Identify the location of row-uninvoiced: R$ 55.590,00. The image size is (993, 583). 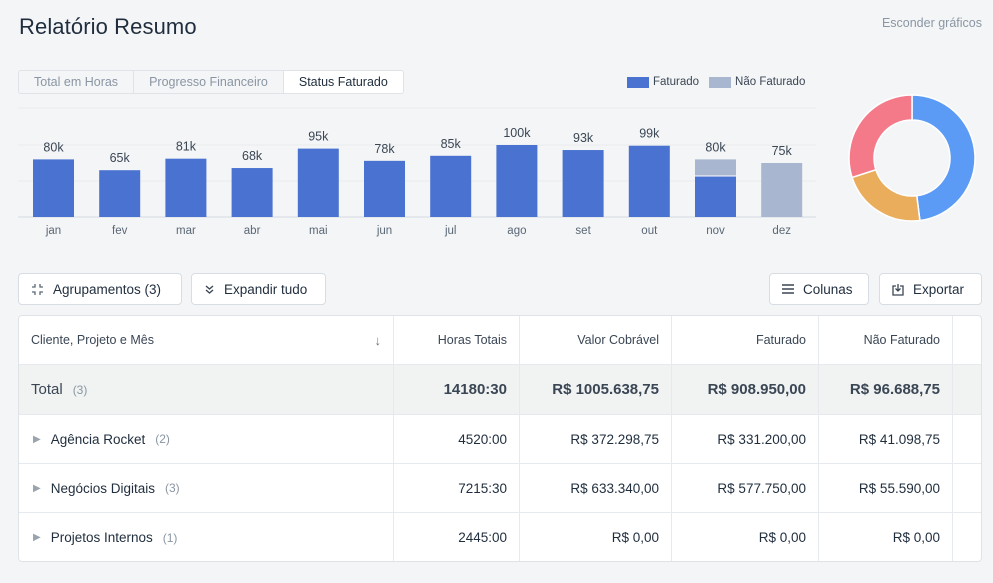
(886, 488).